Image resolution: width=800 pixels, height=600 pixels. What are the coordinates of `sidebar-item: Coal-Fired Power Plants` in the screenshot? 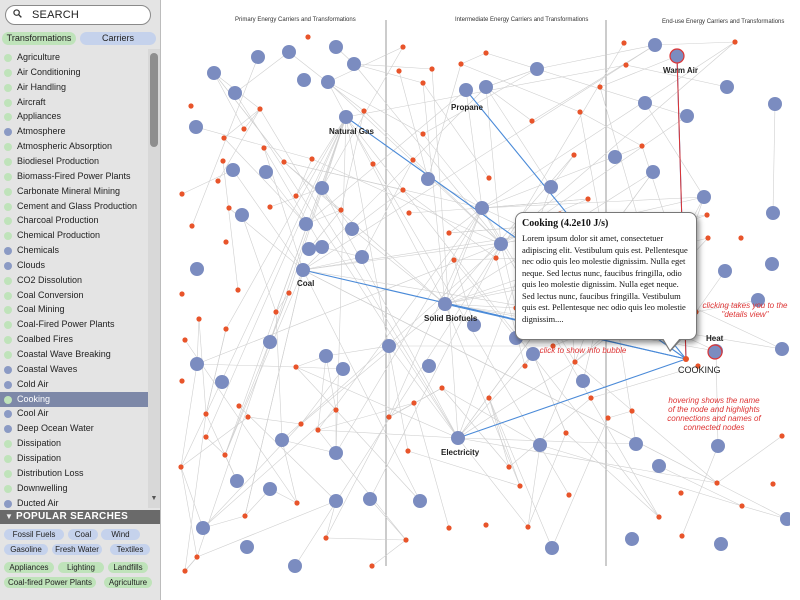 It's located at (74, 324).